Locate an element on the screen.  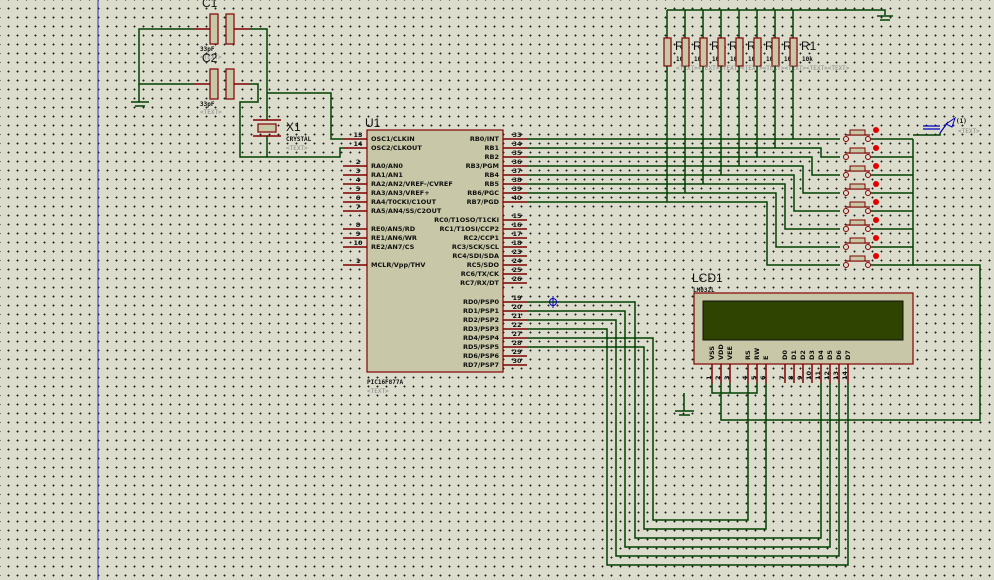
lcd-pin-name: VSS is located at coordinates (712, 353).